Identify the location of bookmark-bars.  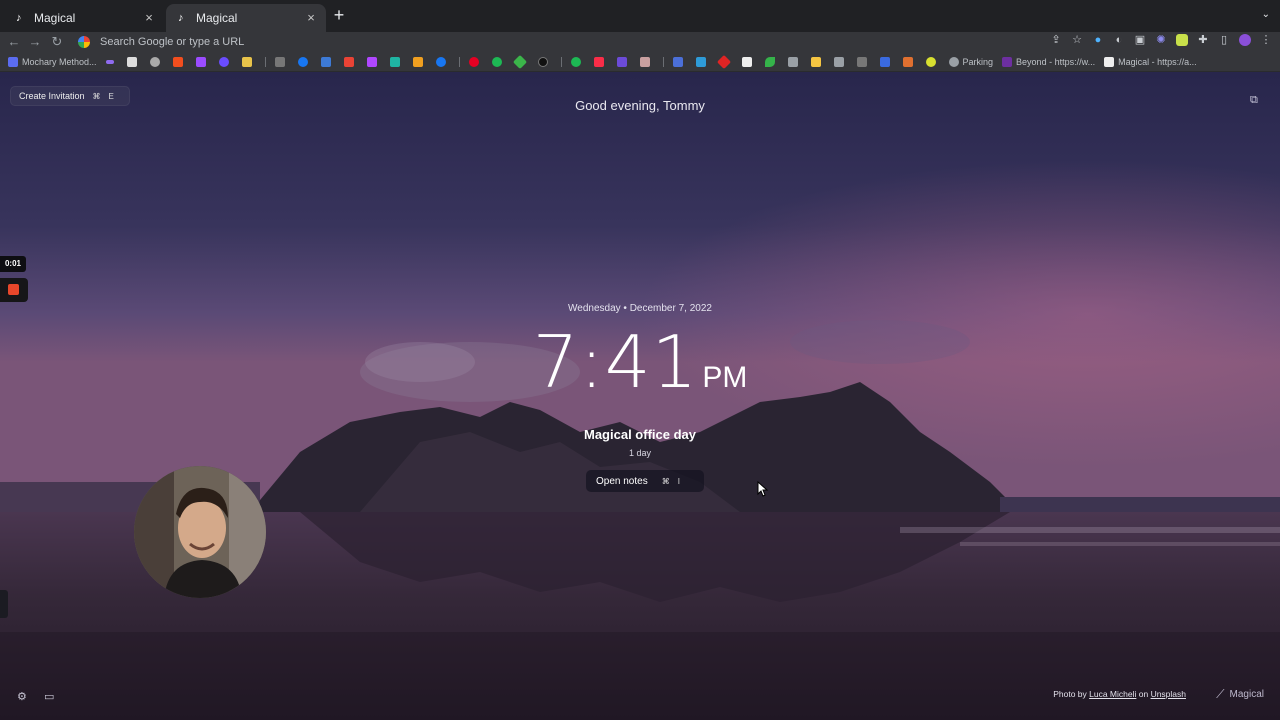
(679, 61).